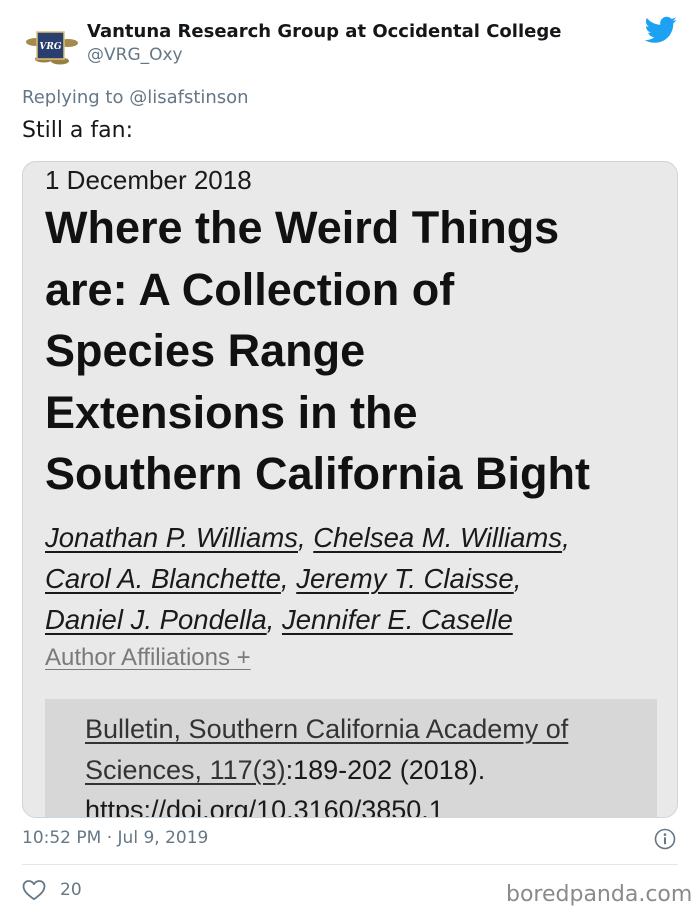  Describe the element at coordinates (438, 537) in the screenshot. I see `author-link: Chelsea M. Williams` at that location.